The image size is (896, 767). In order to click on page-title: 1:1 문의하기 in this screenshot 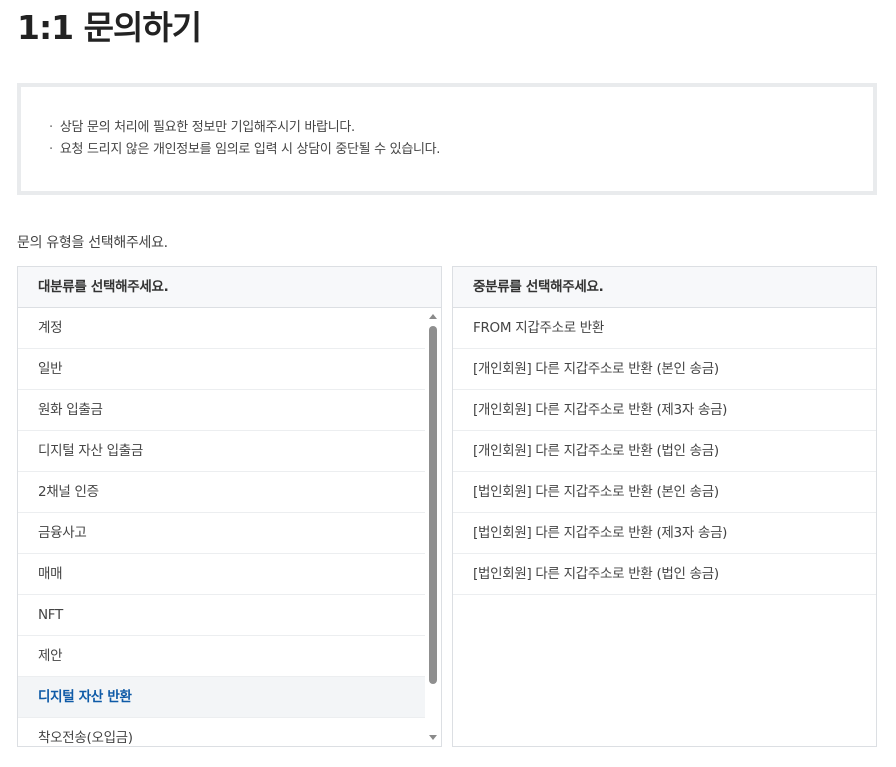, I will do `click(109, 27)`.